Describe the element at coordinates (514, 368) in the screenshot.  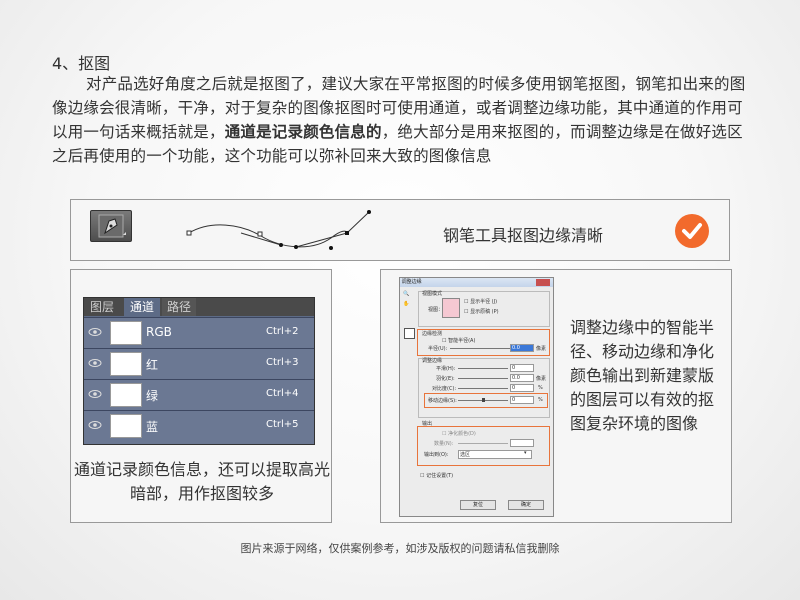
I see `smooth-value: 0` at that location.